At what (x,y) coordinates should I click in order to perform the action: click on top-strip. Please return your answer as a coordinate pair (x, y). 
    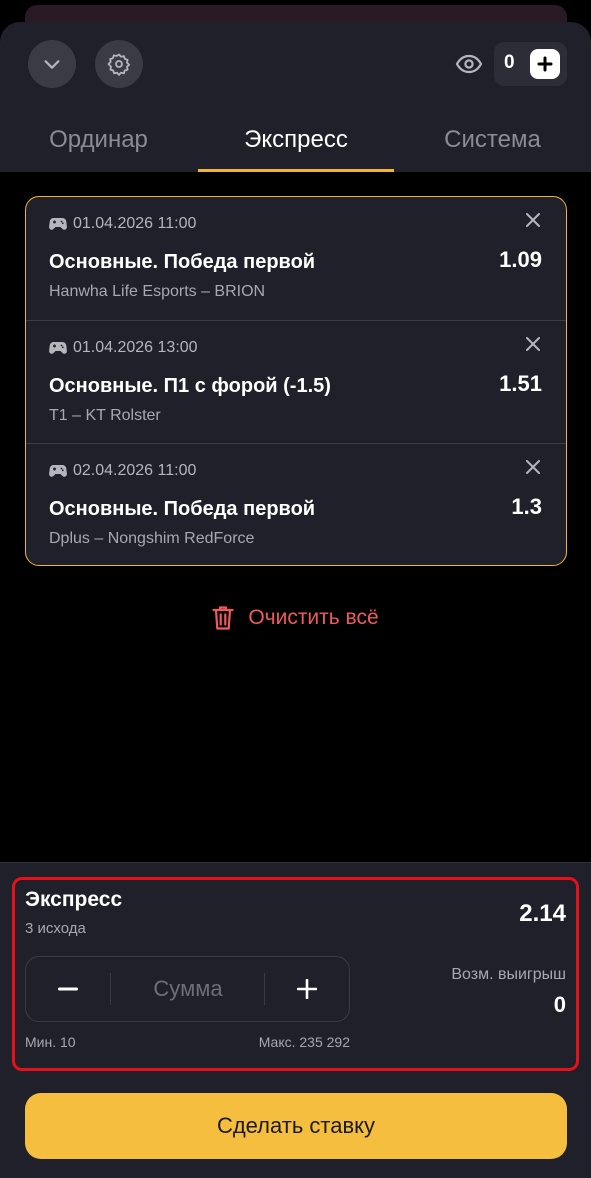
    Looking at the image, I should click on (295, 17).